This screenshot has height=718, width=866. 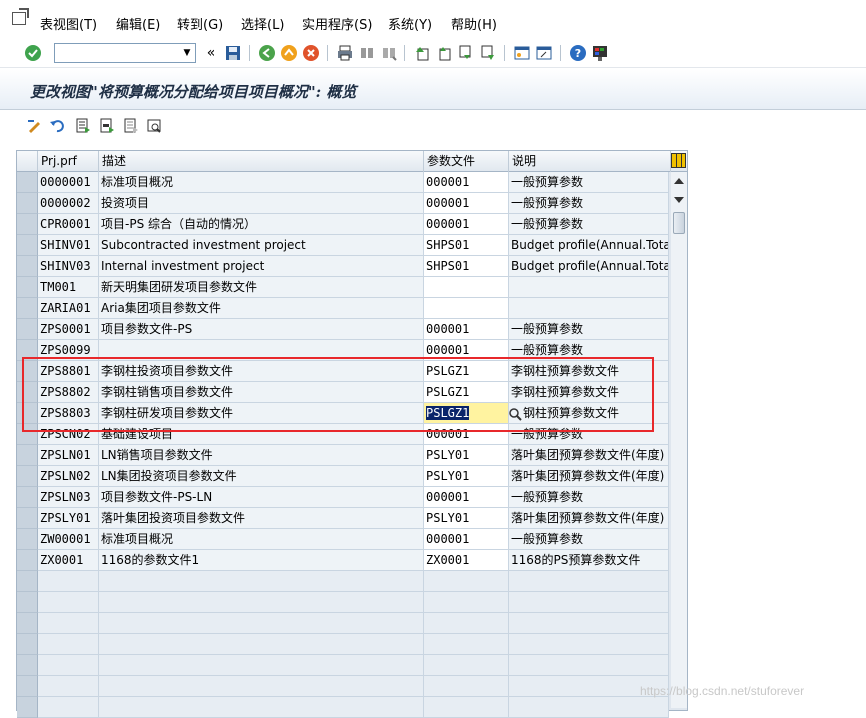 I want to click on find-next-icon, so click(x=389, y=53).